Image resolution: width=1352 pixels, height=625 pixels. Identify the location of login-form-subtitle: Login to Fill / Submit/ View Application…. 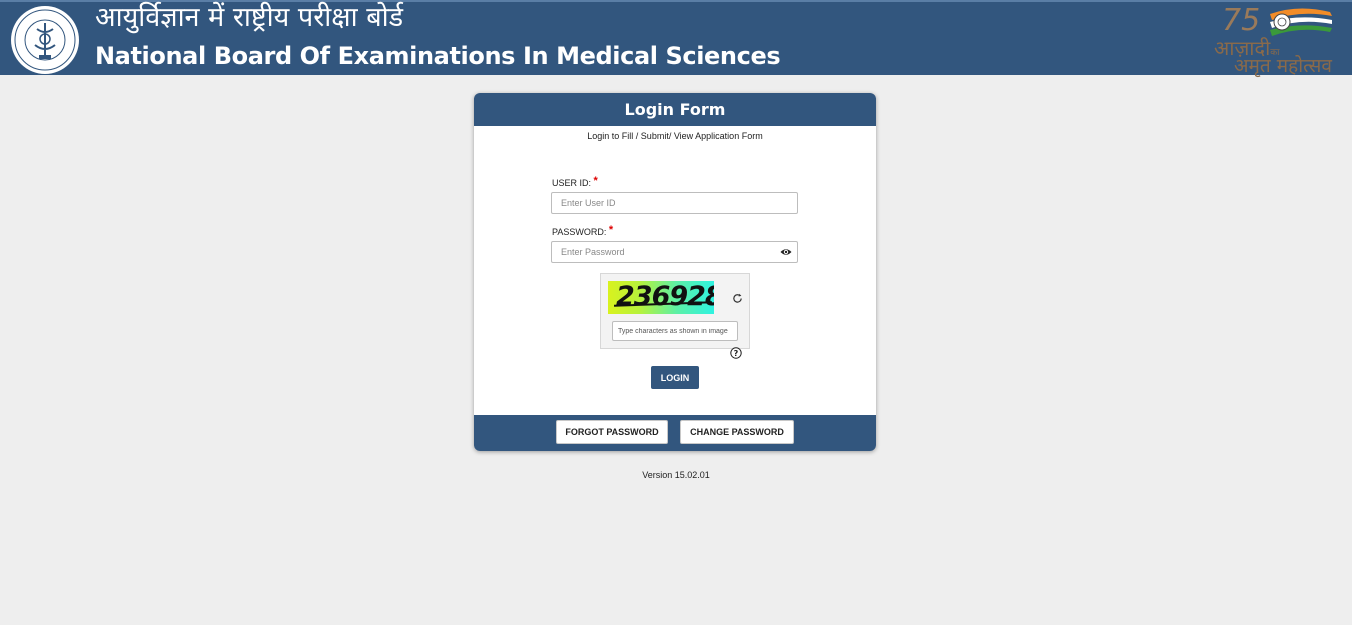
(675, 136).